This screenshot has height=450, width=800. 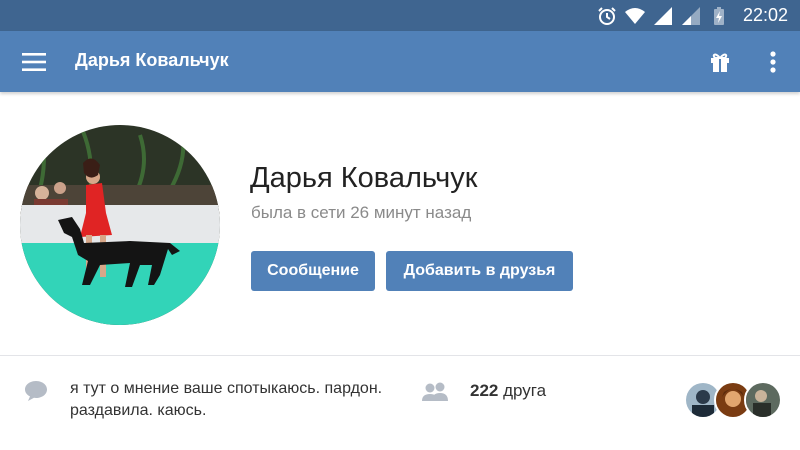 What do you see at coordinates (718, 15) in the screenshot?
I see `battery-charging-icon` at bounding box center [718, 15].